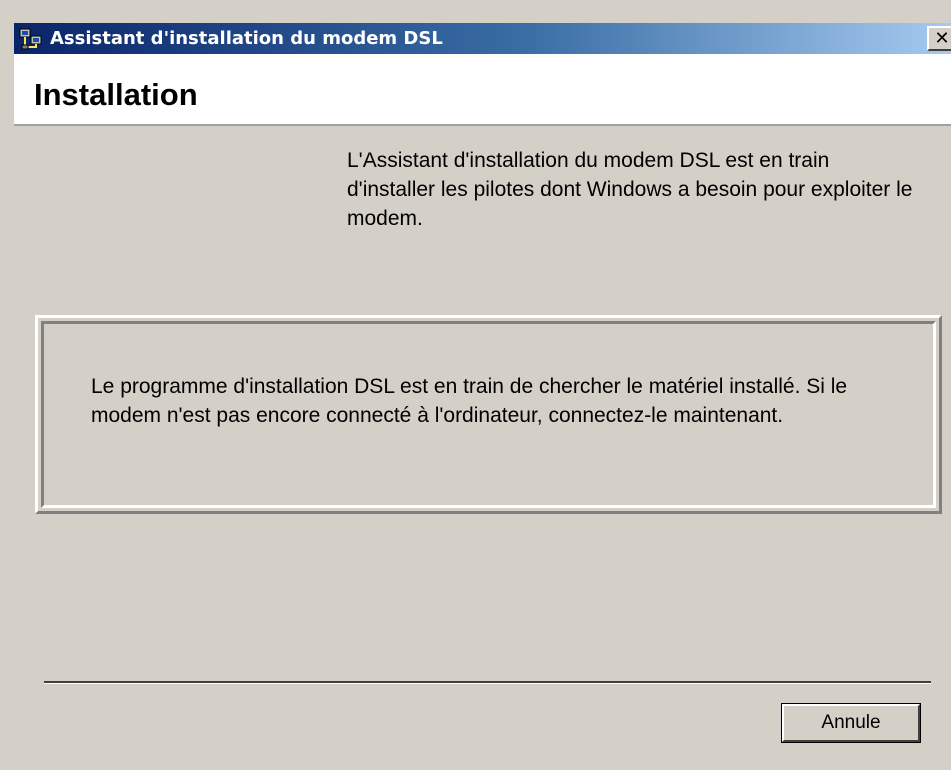  Describe the element at coordinates (116, 94) in the screenshot. I see `page-title: Installation` at that location.